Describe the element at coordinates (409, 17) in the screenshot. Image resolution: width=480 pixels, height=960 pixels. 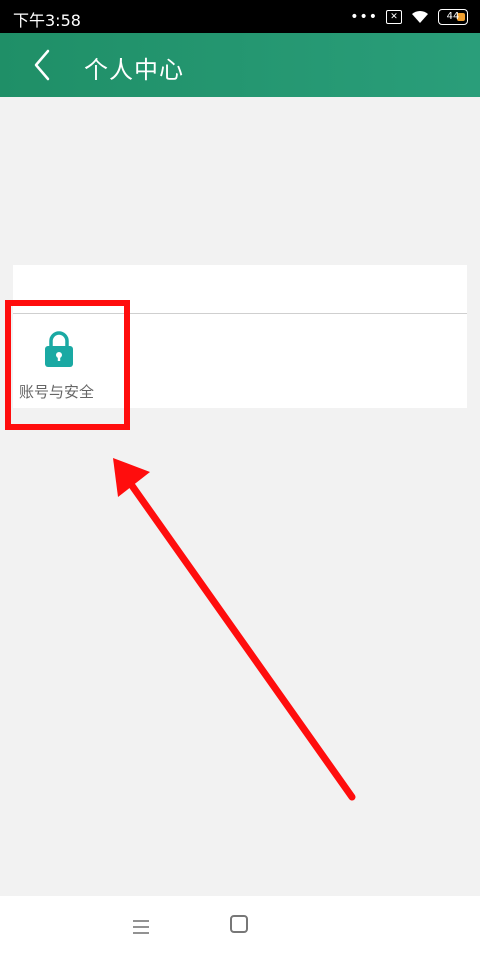
I see `status-icons: ••• ✕ 44` at that location.